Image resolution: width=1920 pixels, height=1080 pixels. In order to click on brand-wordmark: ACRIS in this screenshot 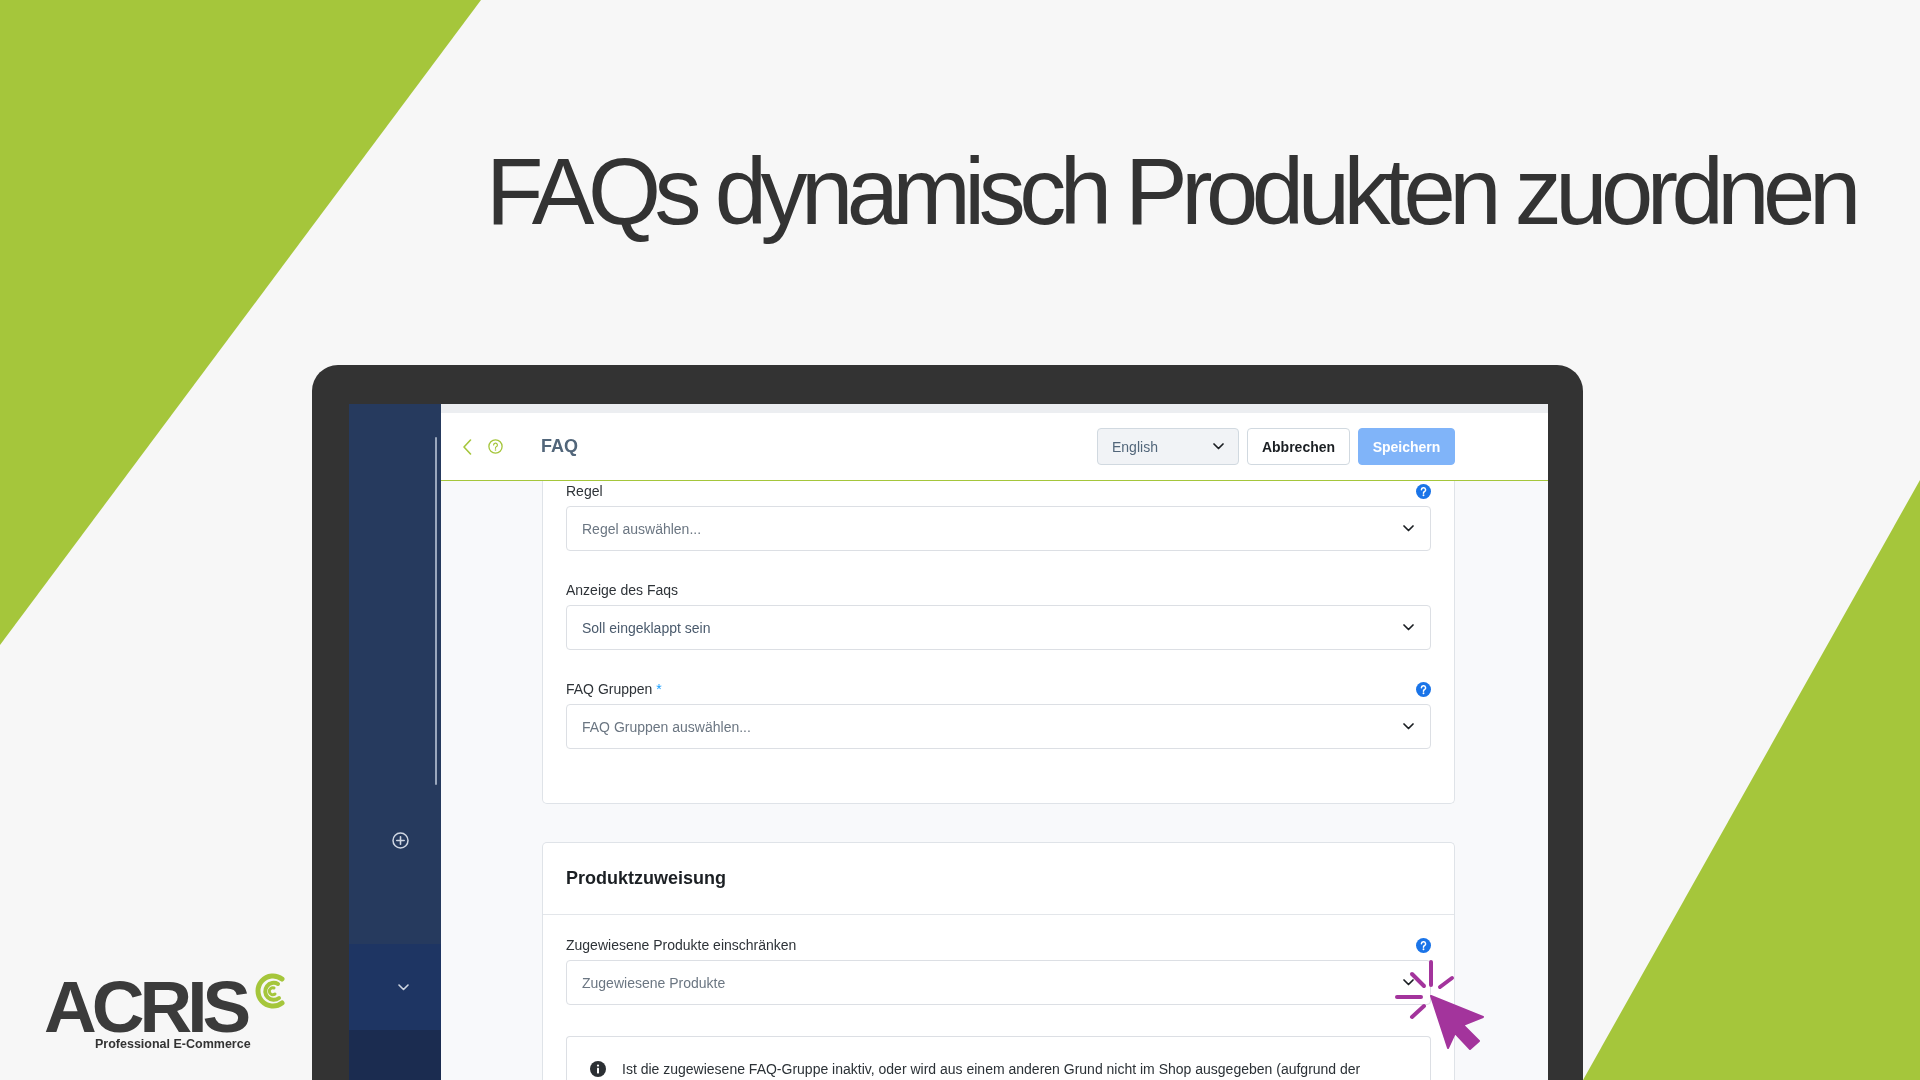, I will do `click(145, 1003)`.